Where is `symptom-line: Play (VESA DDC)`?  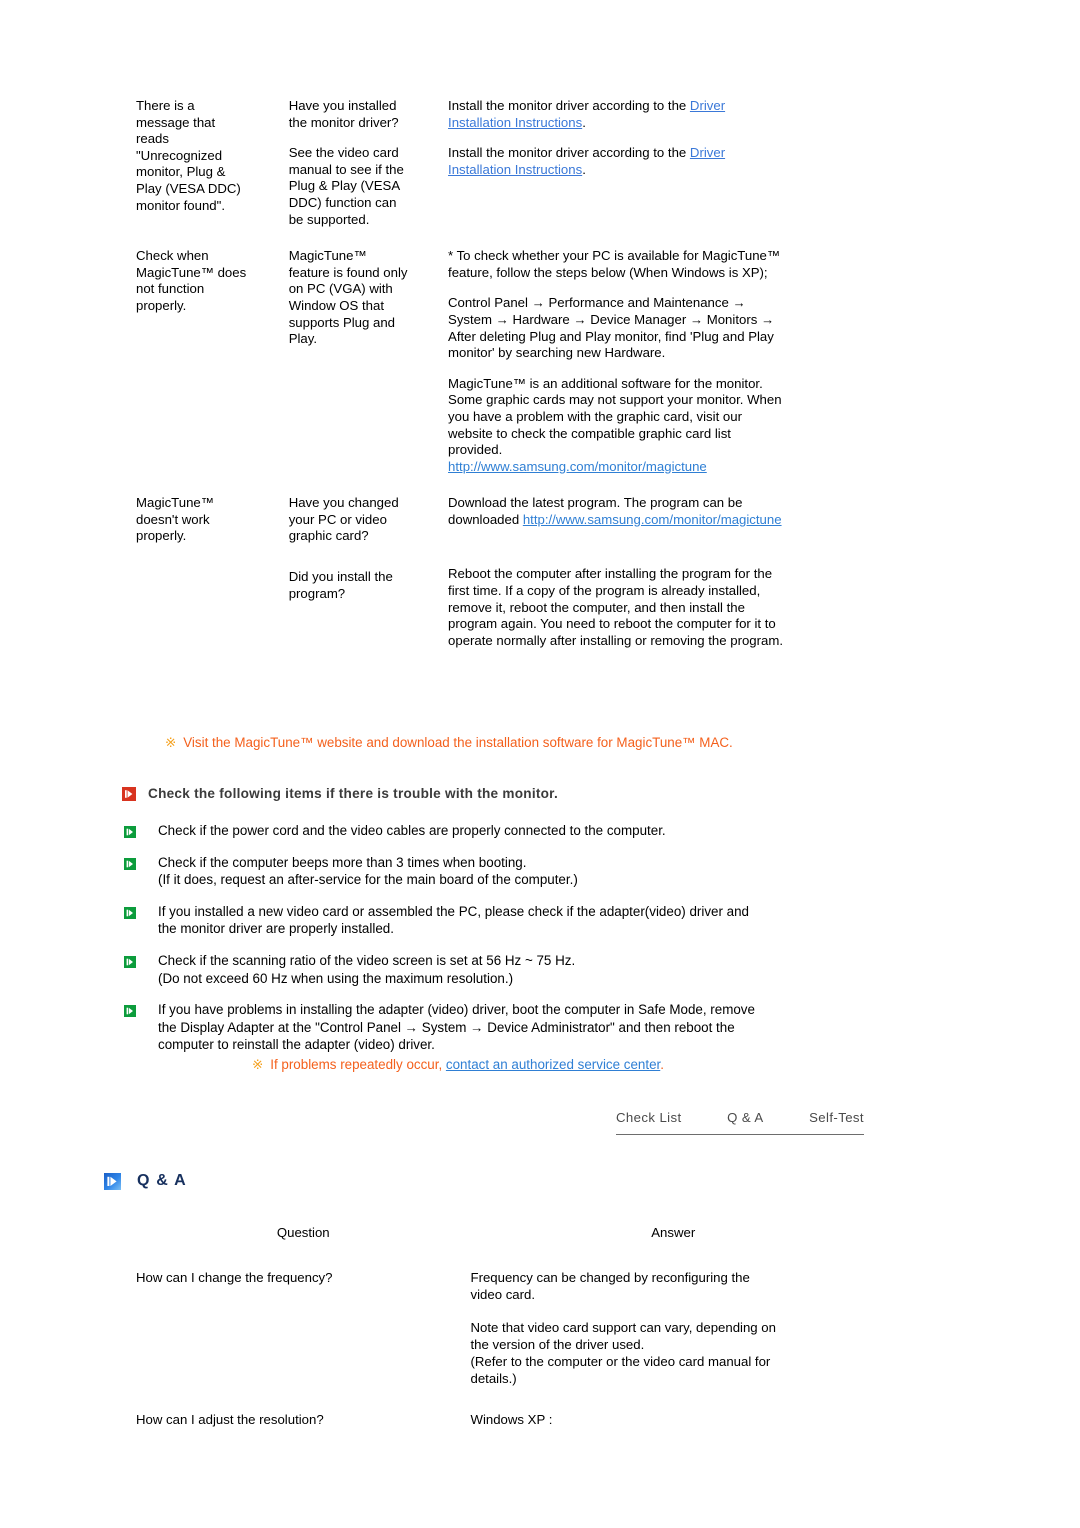 symptom-line: Play (VESA DDC) is located at coordinates (188, 188).